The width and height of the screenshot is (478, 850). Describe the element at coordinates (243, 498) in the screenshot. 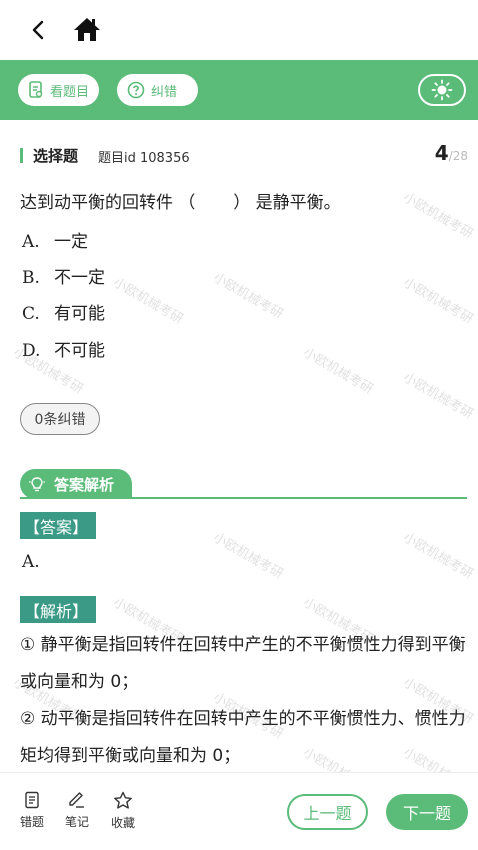

I see `analysis-divider` at that location.